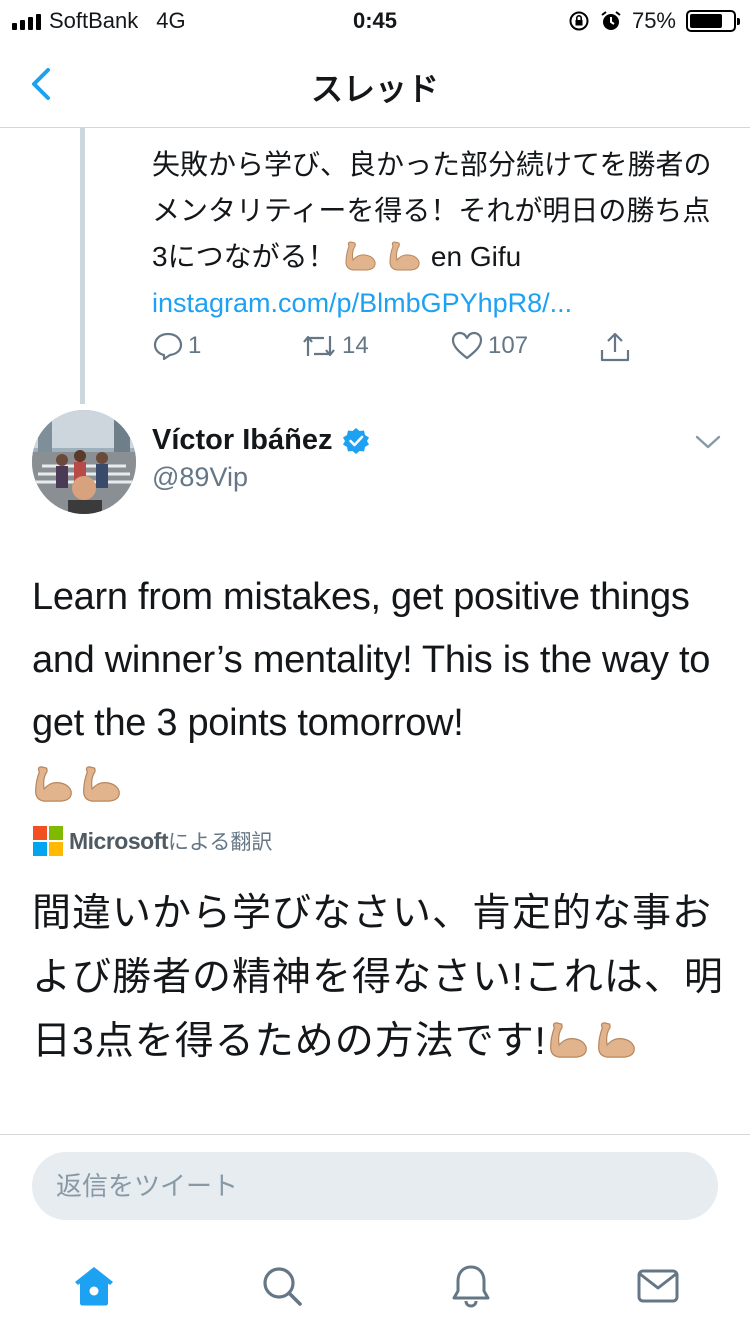 The width and height of the screenshot is (750, 1334). Describe the element at coordinates (471, 1286) in the screenshot. I see `notifications-icon` at that location.